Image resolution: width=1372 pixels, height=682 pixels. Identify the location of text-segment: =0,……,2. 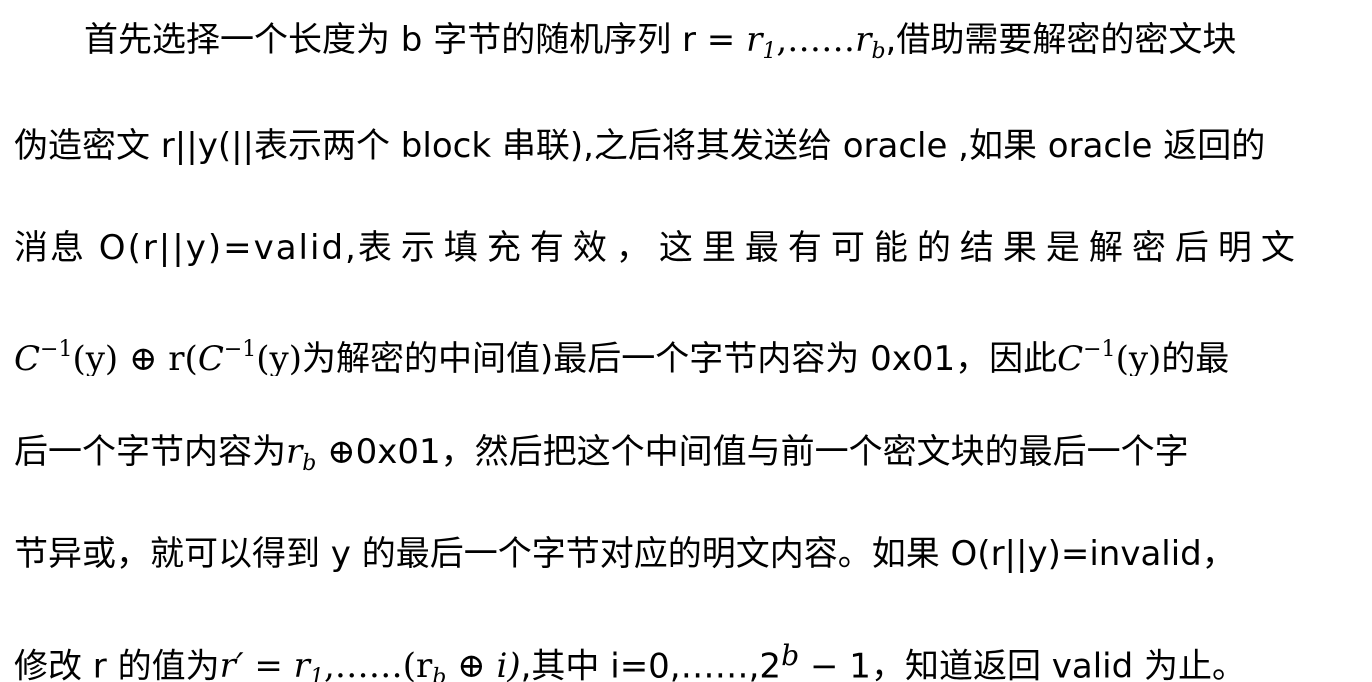
(700, 664).